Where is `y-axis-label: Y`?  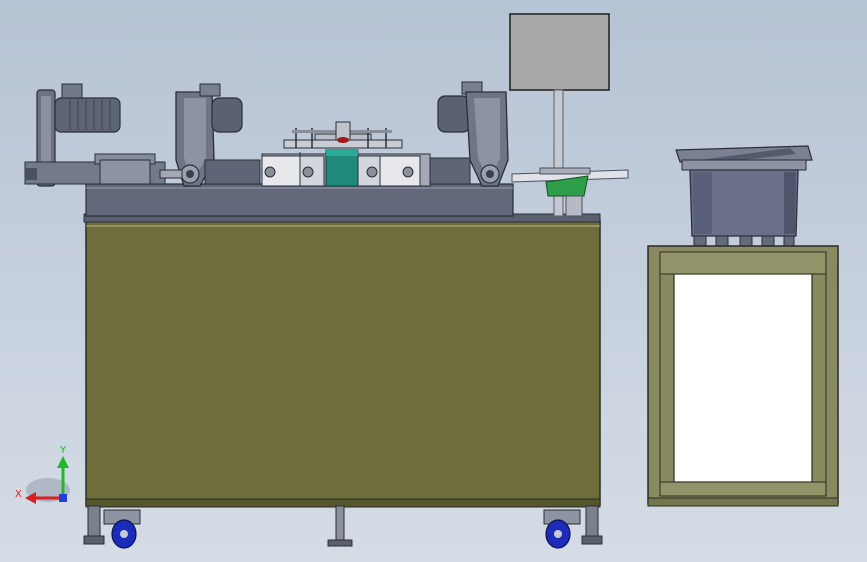
y-axis-label: Y is located at coordinates (63, 450).